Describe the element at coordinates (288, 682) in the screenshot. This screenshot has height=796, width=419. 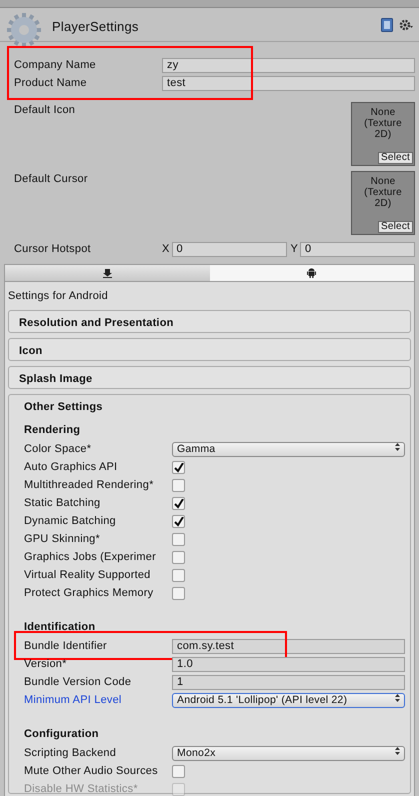
I see `text-field: 1` at that location.